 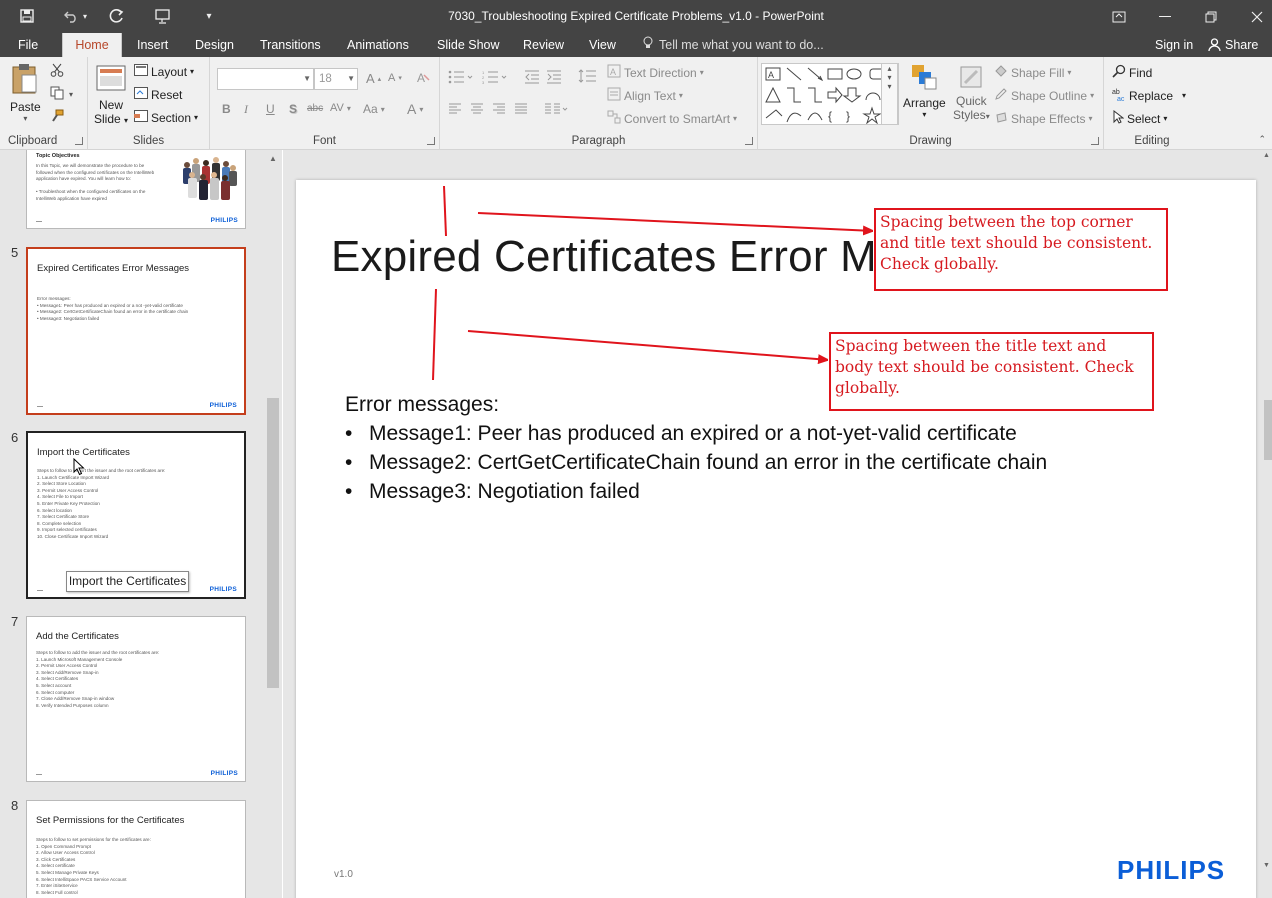 I want to click on tab-review: Review, so click(x=543, y=45).